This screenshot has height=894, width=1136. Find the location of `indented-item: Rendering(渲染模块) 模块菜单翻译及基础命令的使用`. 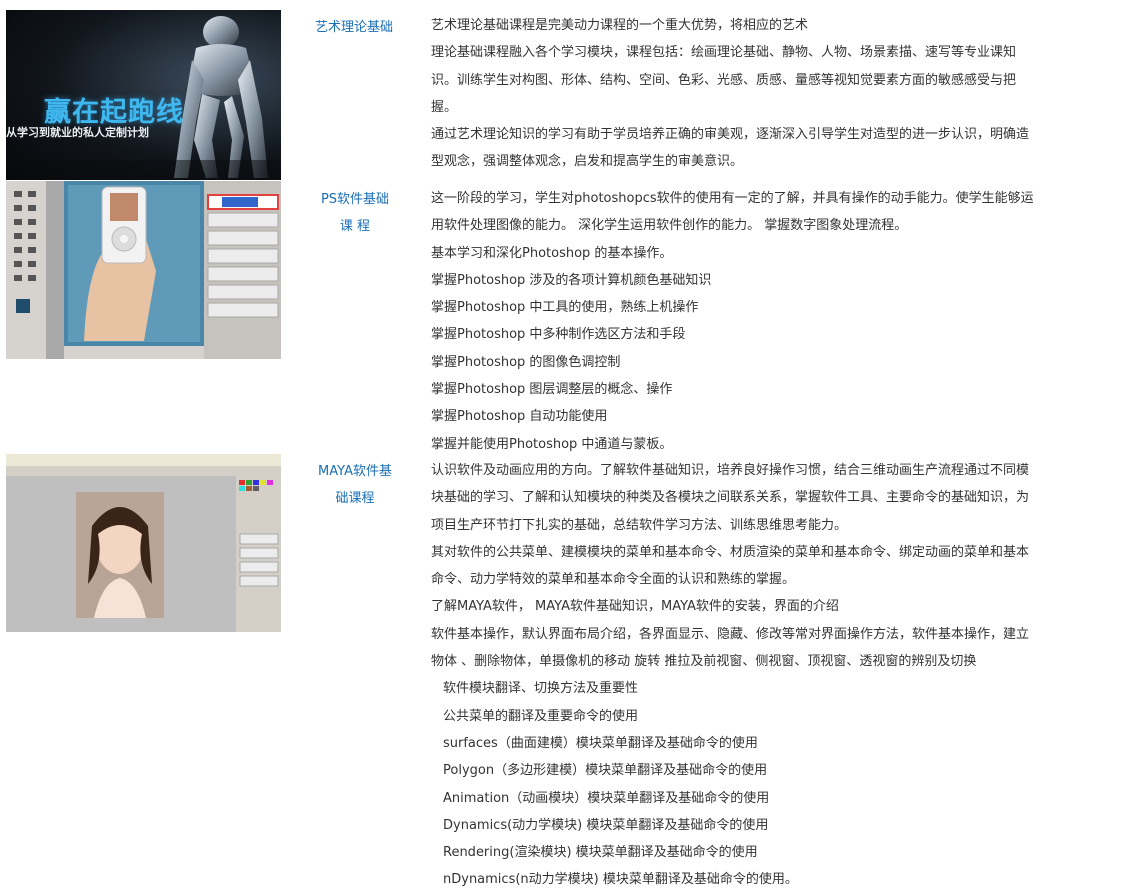

indented-item: Rendering(渲染模块) 模块菜单翻译及基础命令的使用 is located at coordinates (600, 853).